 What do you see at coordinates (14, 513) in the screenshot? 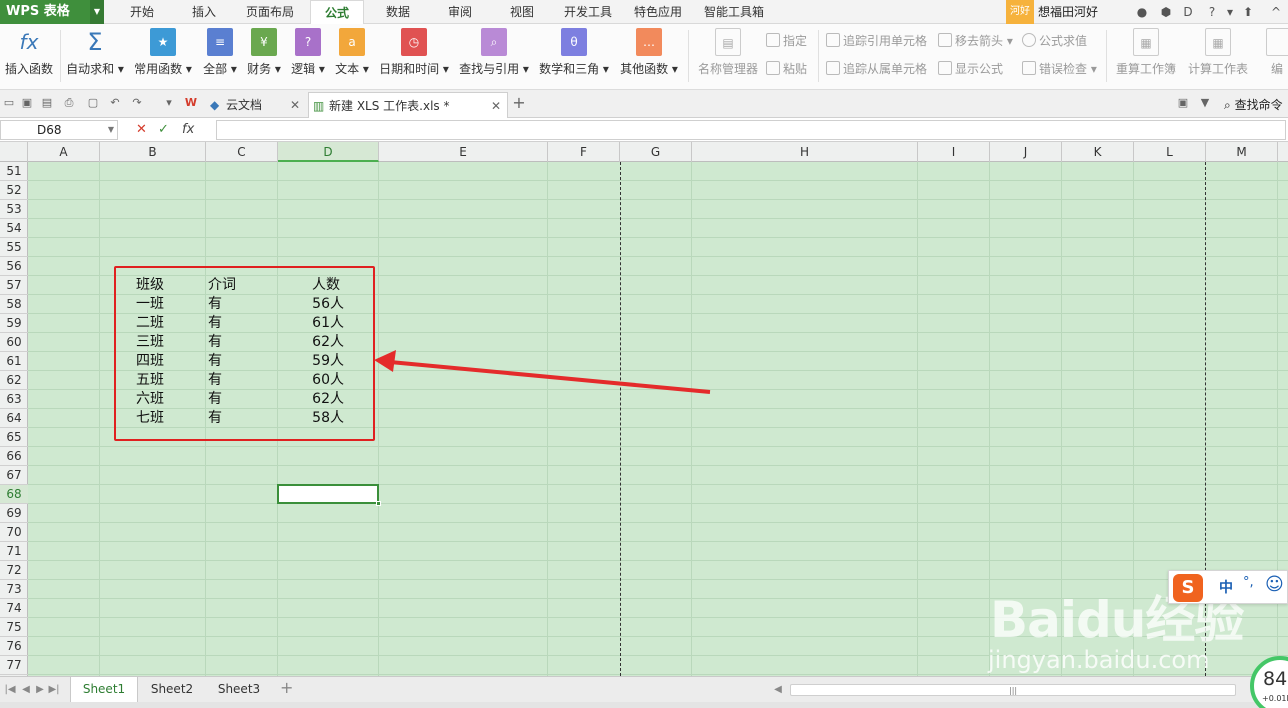
I see `row-header: 69` at bounding box center [14, 513].